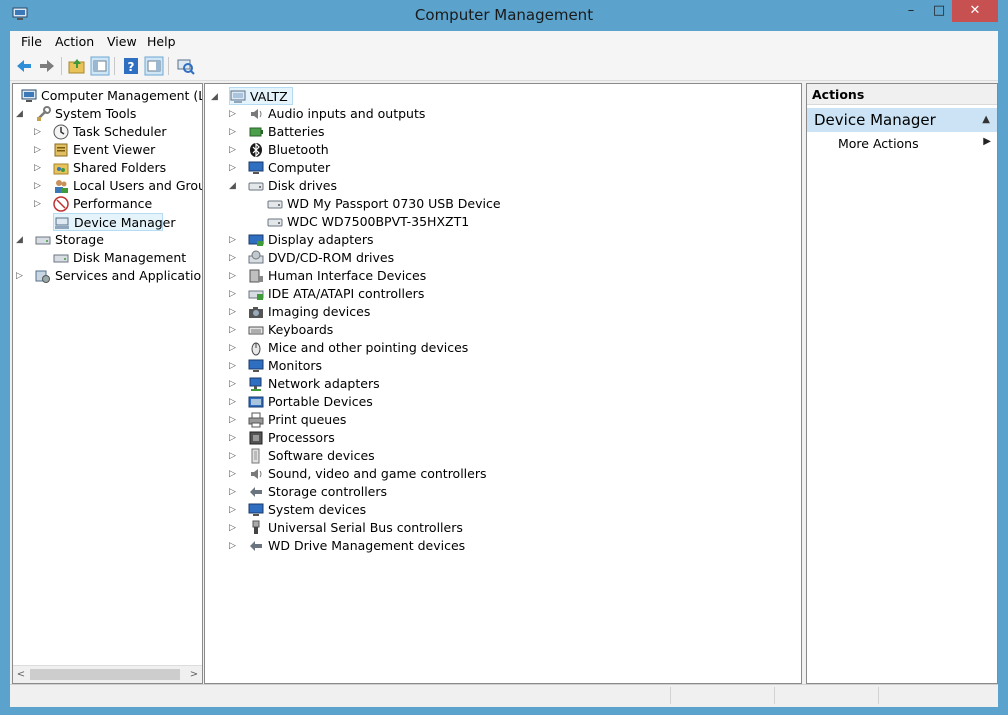 The width and height of the screenshot is (1008, 715). What do you see at coordinates (129, 275) in the screenshot?
I see `tree-item-label: Services and Applications` at bounding box center [129, 275].